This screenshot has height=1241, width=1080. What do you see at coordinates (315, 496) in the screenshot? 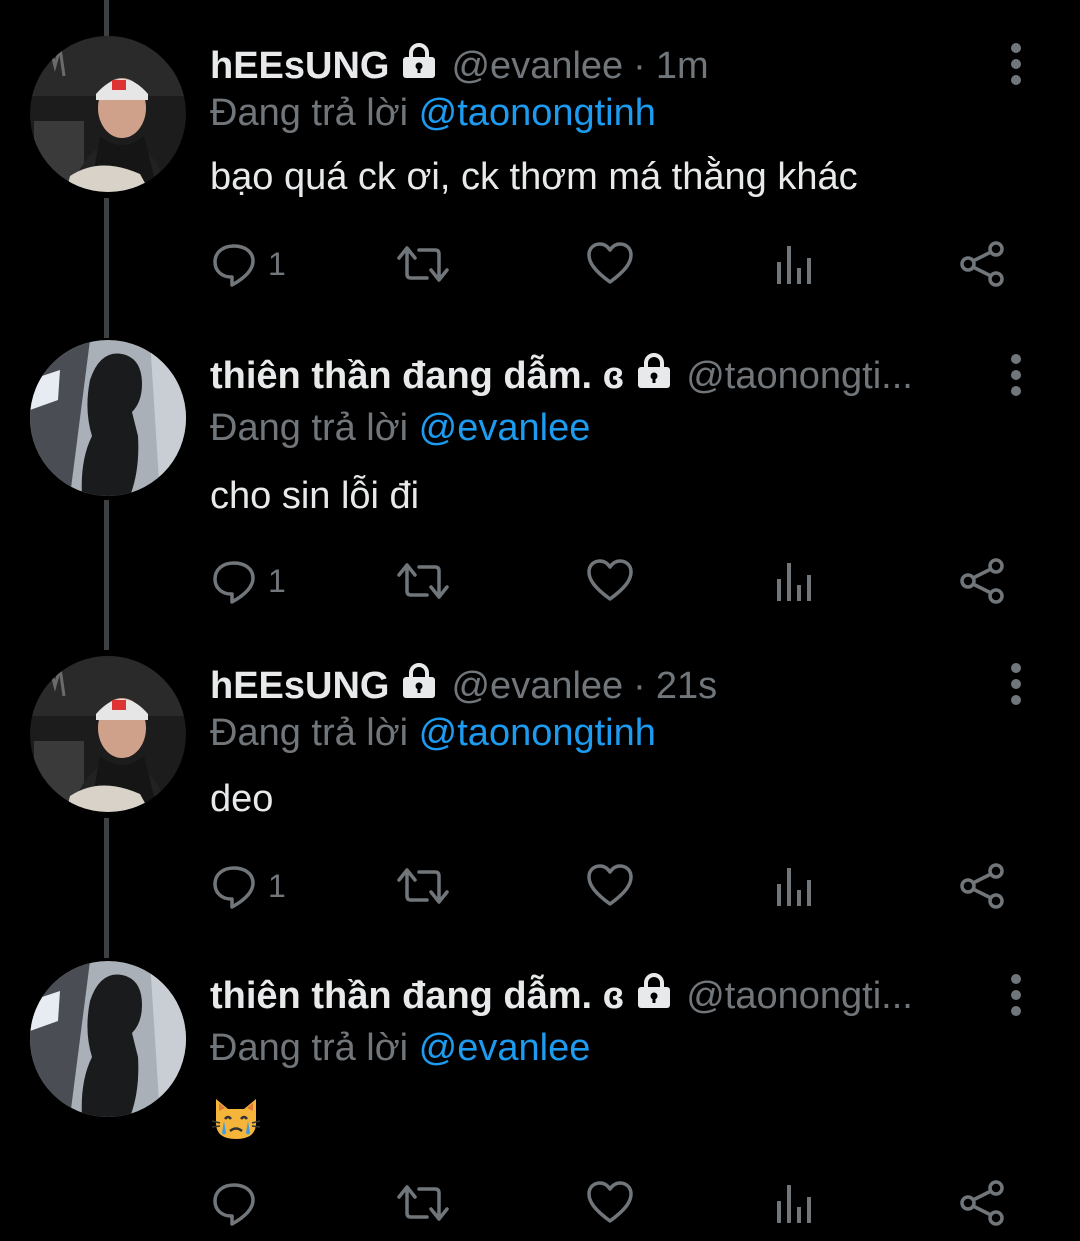
I see `tweet-text: cho sin lỗi đi` at bounding box center [315, 496].